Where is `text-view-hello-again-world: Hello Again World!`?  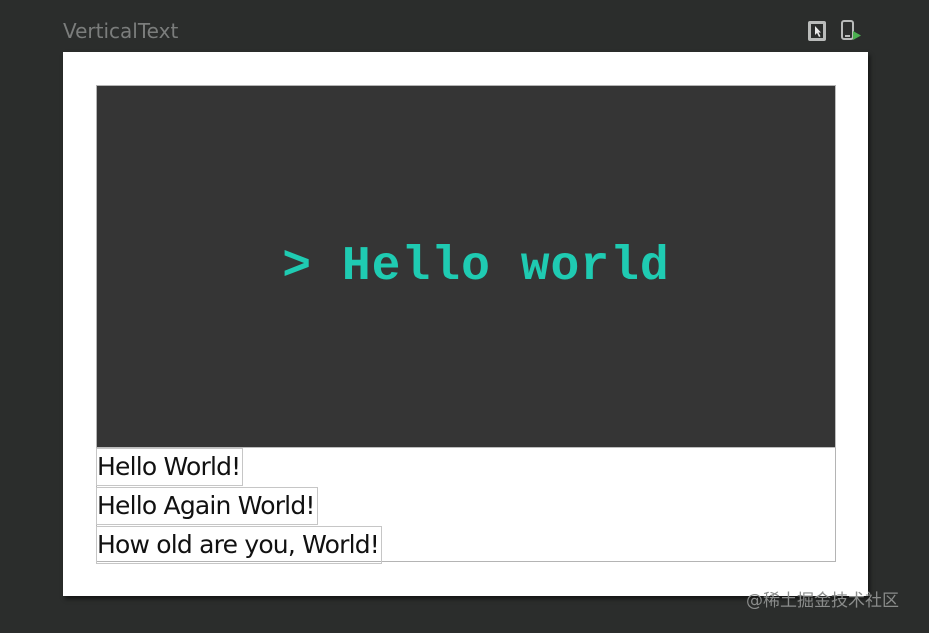
text-view-hello-again-world: Hello Again World! is located at coordinates (207, 506).